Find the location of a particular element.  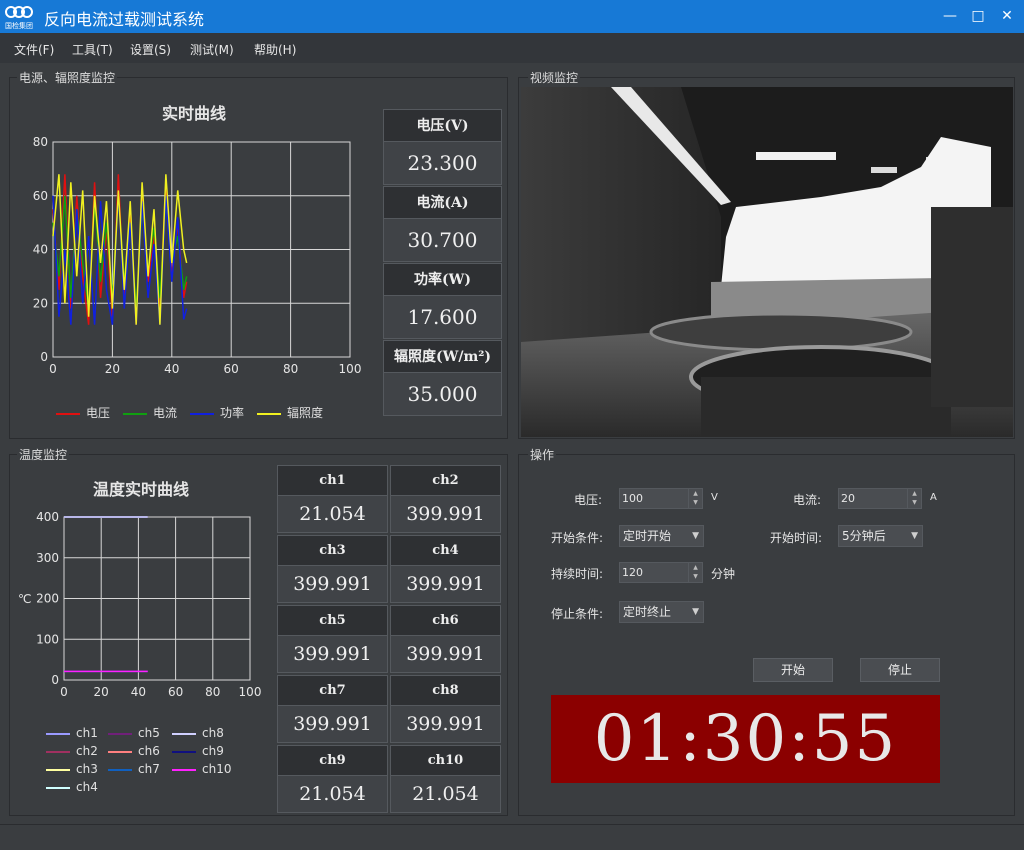

ch6-box: ch6 399.991 is located at coordinates (445, 639).